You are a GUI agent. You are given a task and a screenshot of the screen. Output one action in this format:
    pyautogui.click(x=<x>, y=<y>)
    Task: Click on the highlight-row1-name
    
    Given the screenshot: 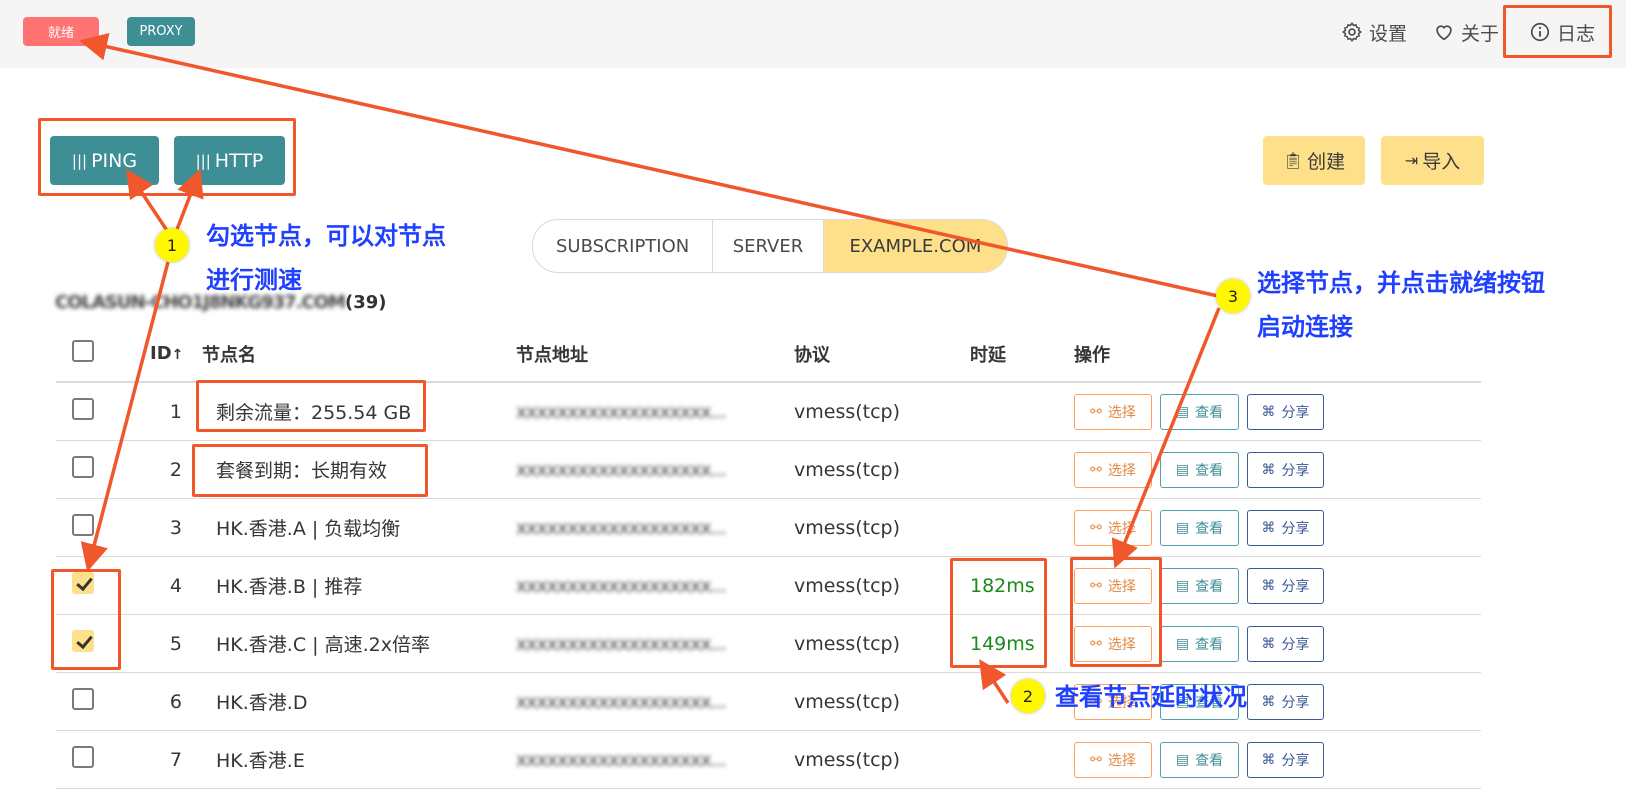 What is the action you would take?
    pyautogui.click(x=311, y=406)
    